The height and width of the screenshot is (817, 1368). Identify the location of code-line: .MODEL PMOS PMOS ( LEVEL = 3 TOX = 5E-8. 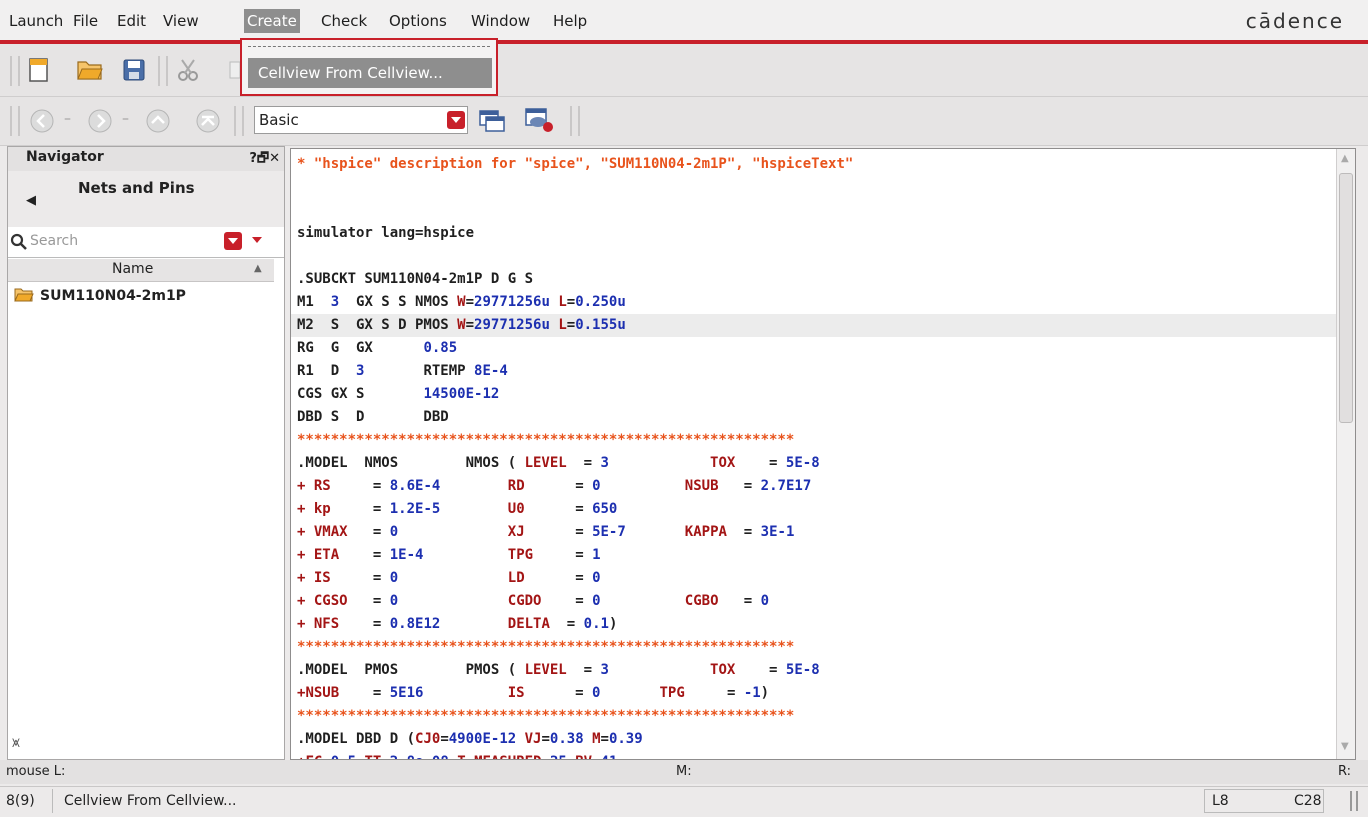
(558, 670).